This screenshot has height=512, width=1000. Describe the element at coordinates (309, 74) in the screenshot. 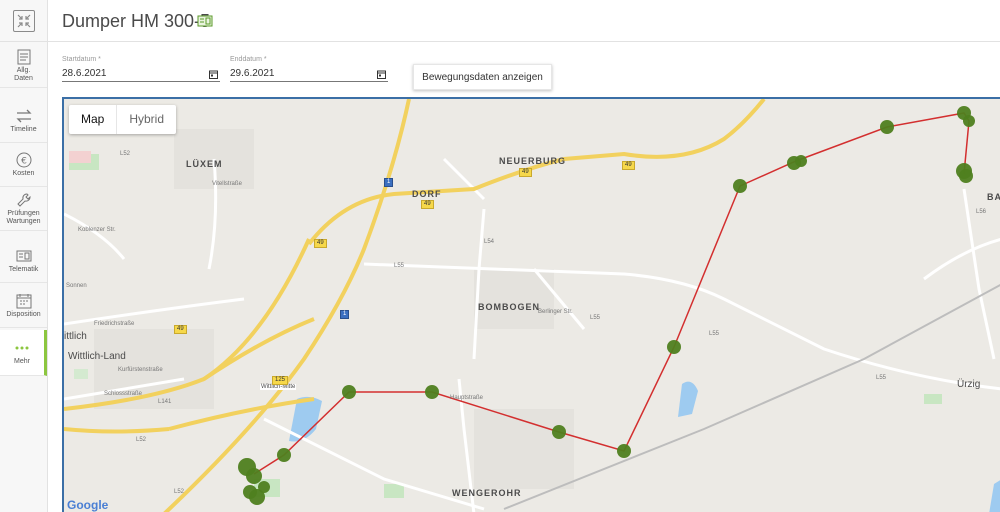

I see `end-date-input: 29.6.2021` at that location.